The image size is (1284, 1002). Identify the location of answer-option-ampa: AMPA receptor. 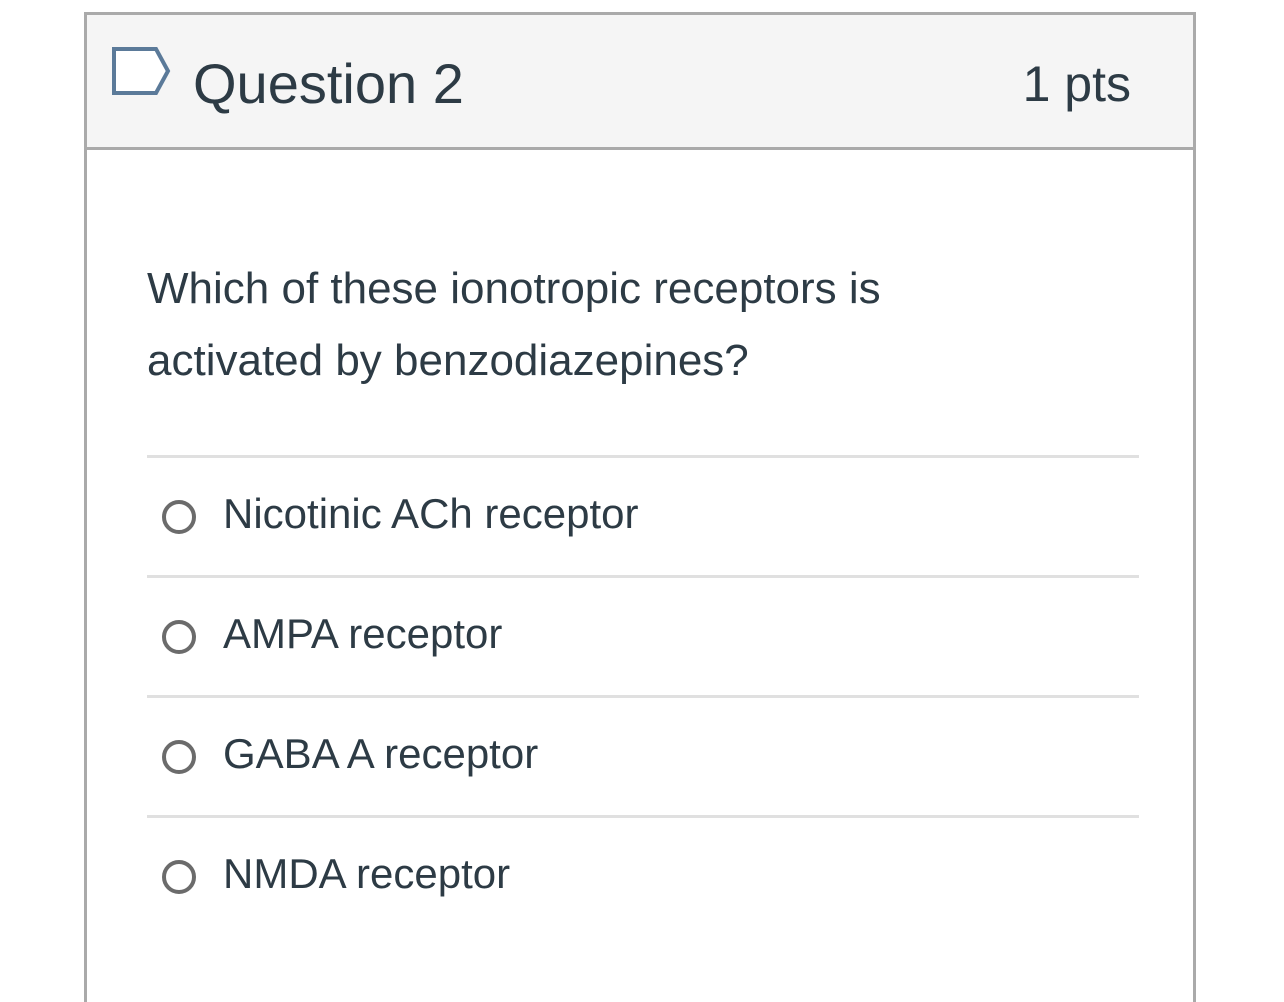
(643, 635).